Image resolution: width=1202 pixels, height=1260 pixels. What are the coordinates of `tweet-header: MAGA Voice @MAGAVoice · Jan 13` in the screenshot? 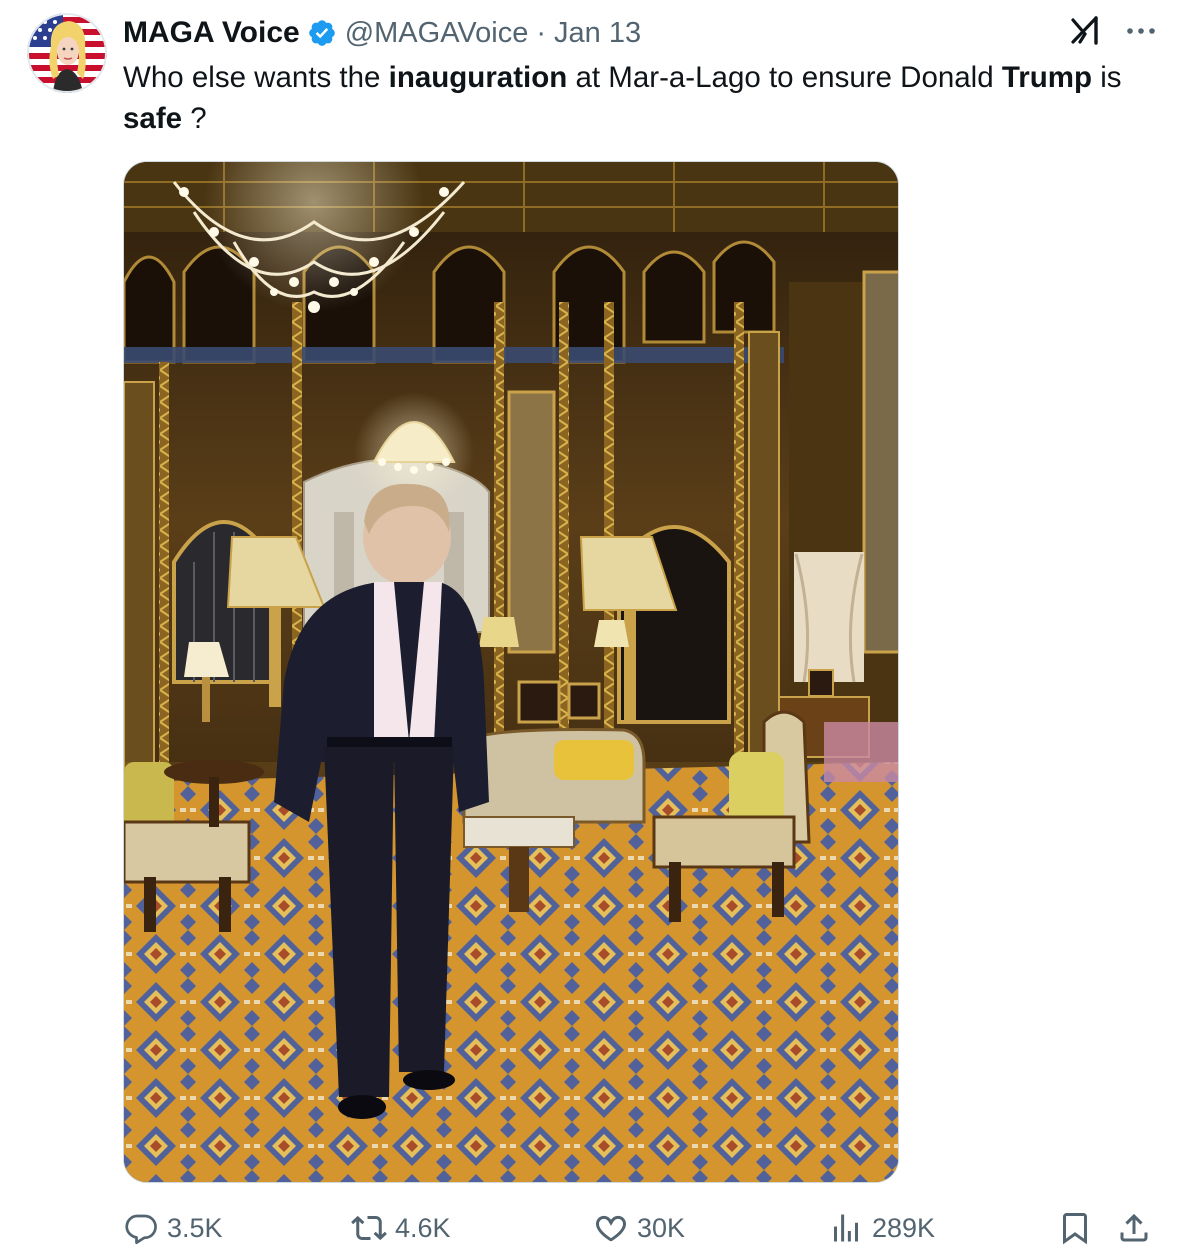 It's located at (382, 33).